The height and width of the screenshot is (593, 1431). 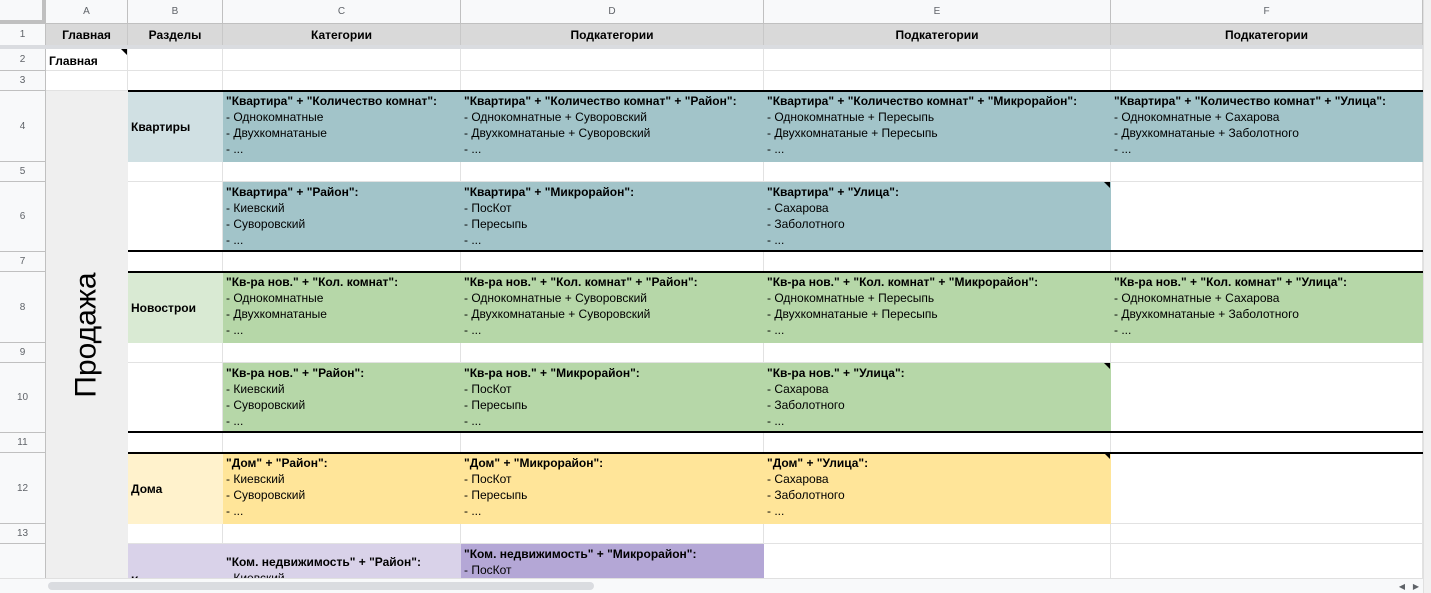 I want to click on header-cell-f1: Подкатегории, so click(x=1267, y=35).